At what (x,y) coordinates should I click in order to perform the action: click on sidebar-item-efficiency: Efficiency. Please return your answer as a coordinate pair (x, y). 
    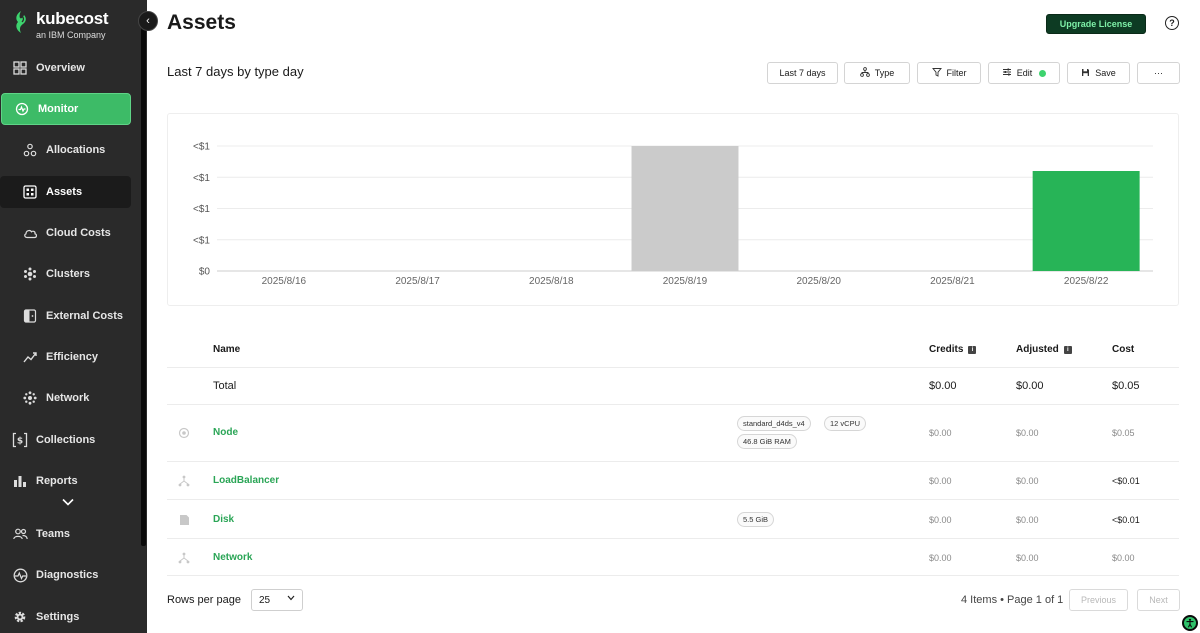
    Looking at the image, I should click on (65, 357).